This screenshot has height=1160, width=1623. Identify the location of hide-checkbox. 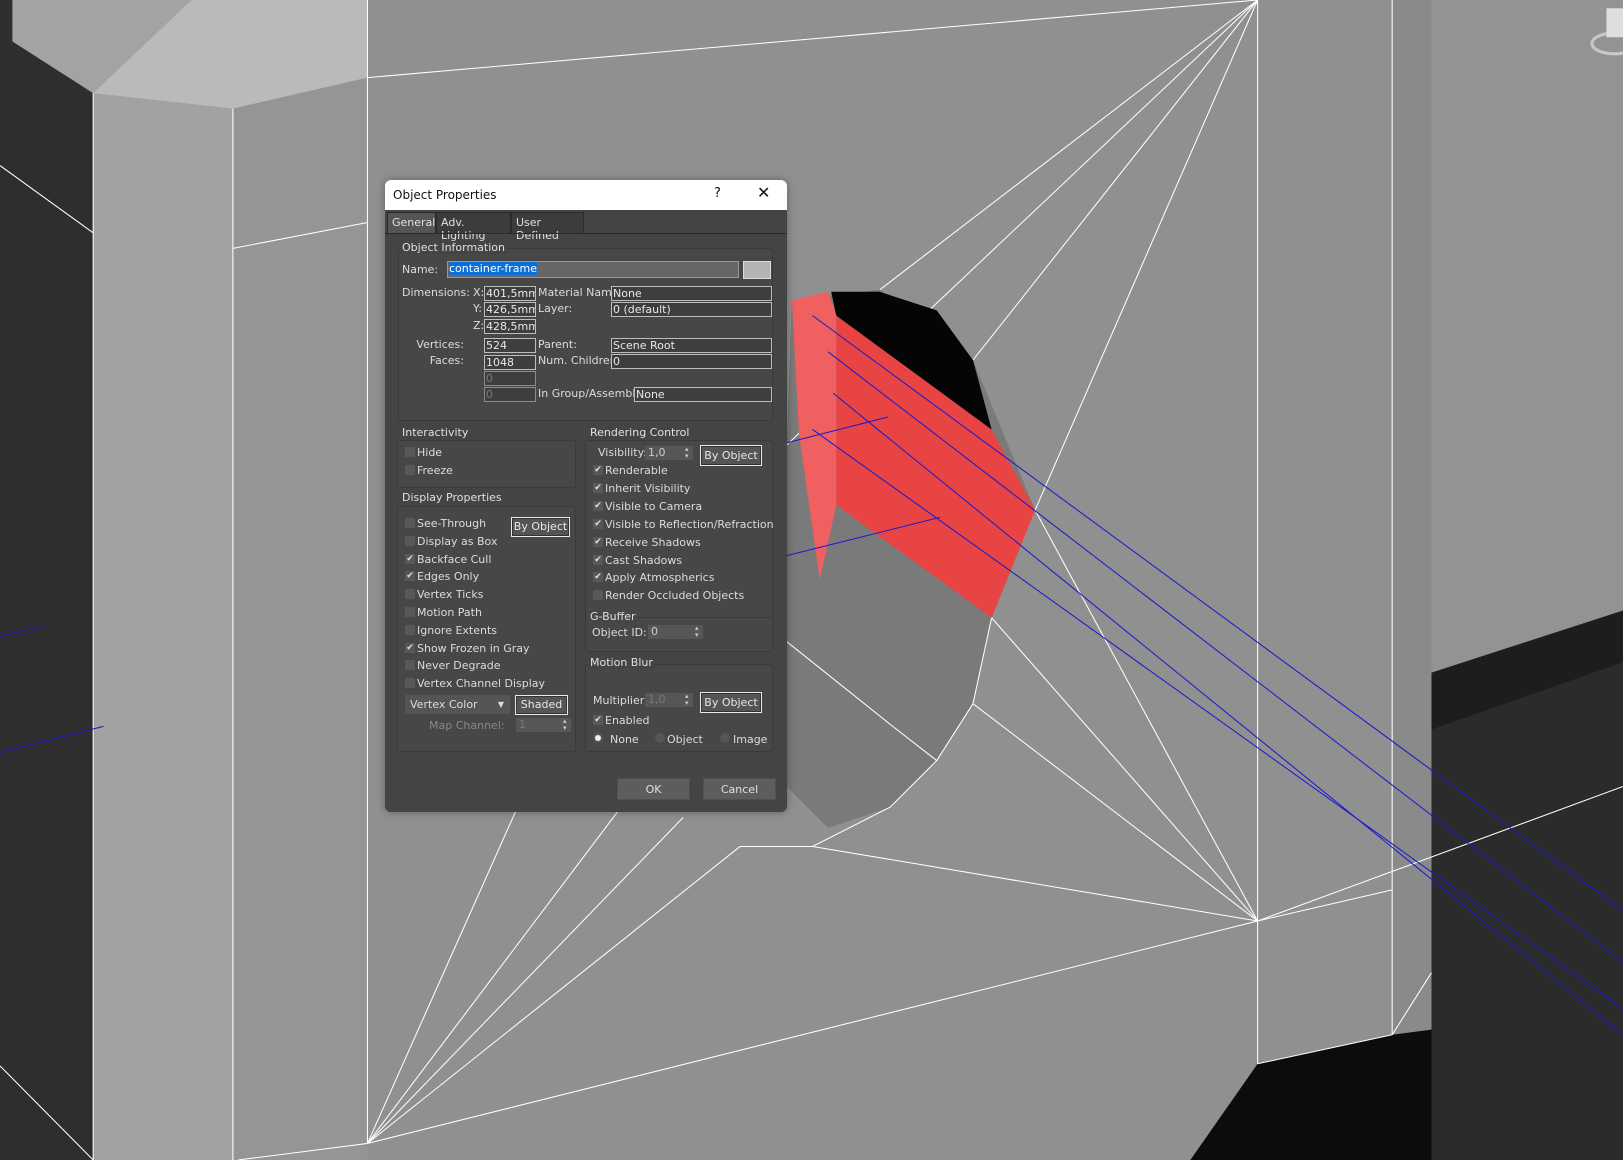
(410, 452).